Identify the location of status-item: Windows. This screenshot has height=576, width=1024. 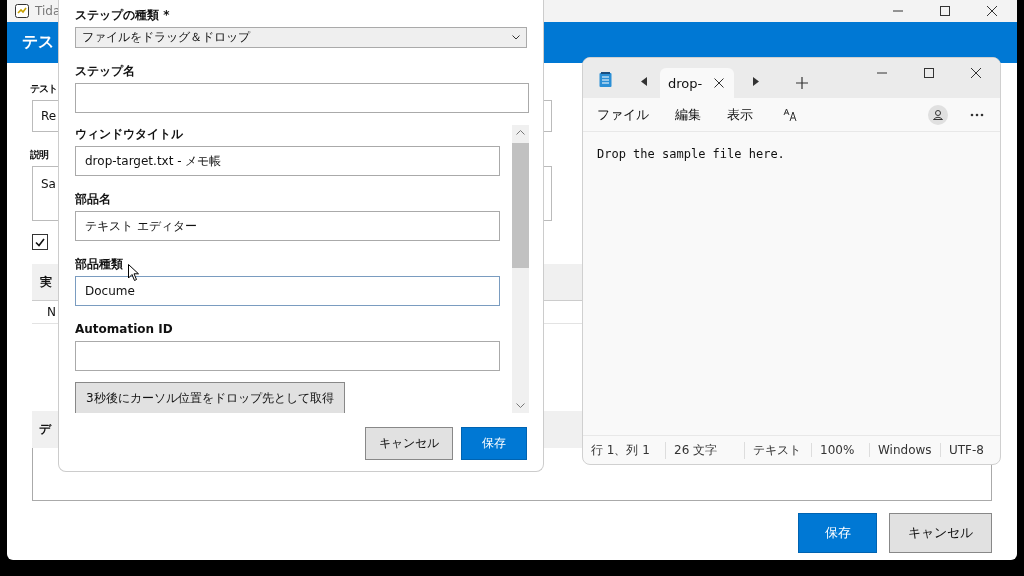
(904, 450).